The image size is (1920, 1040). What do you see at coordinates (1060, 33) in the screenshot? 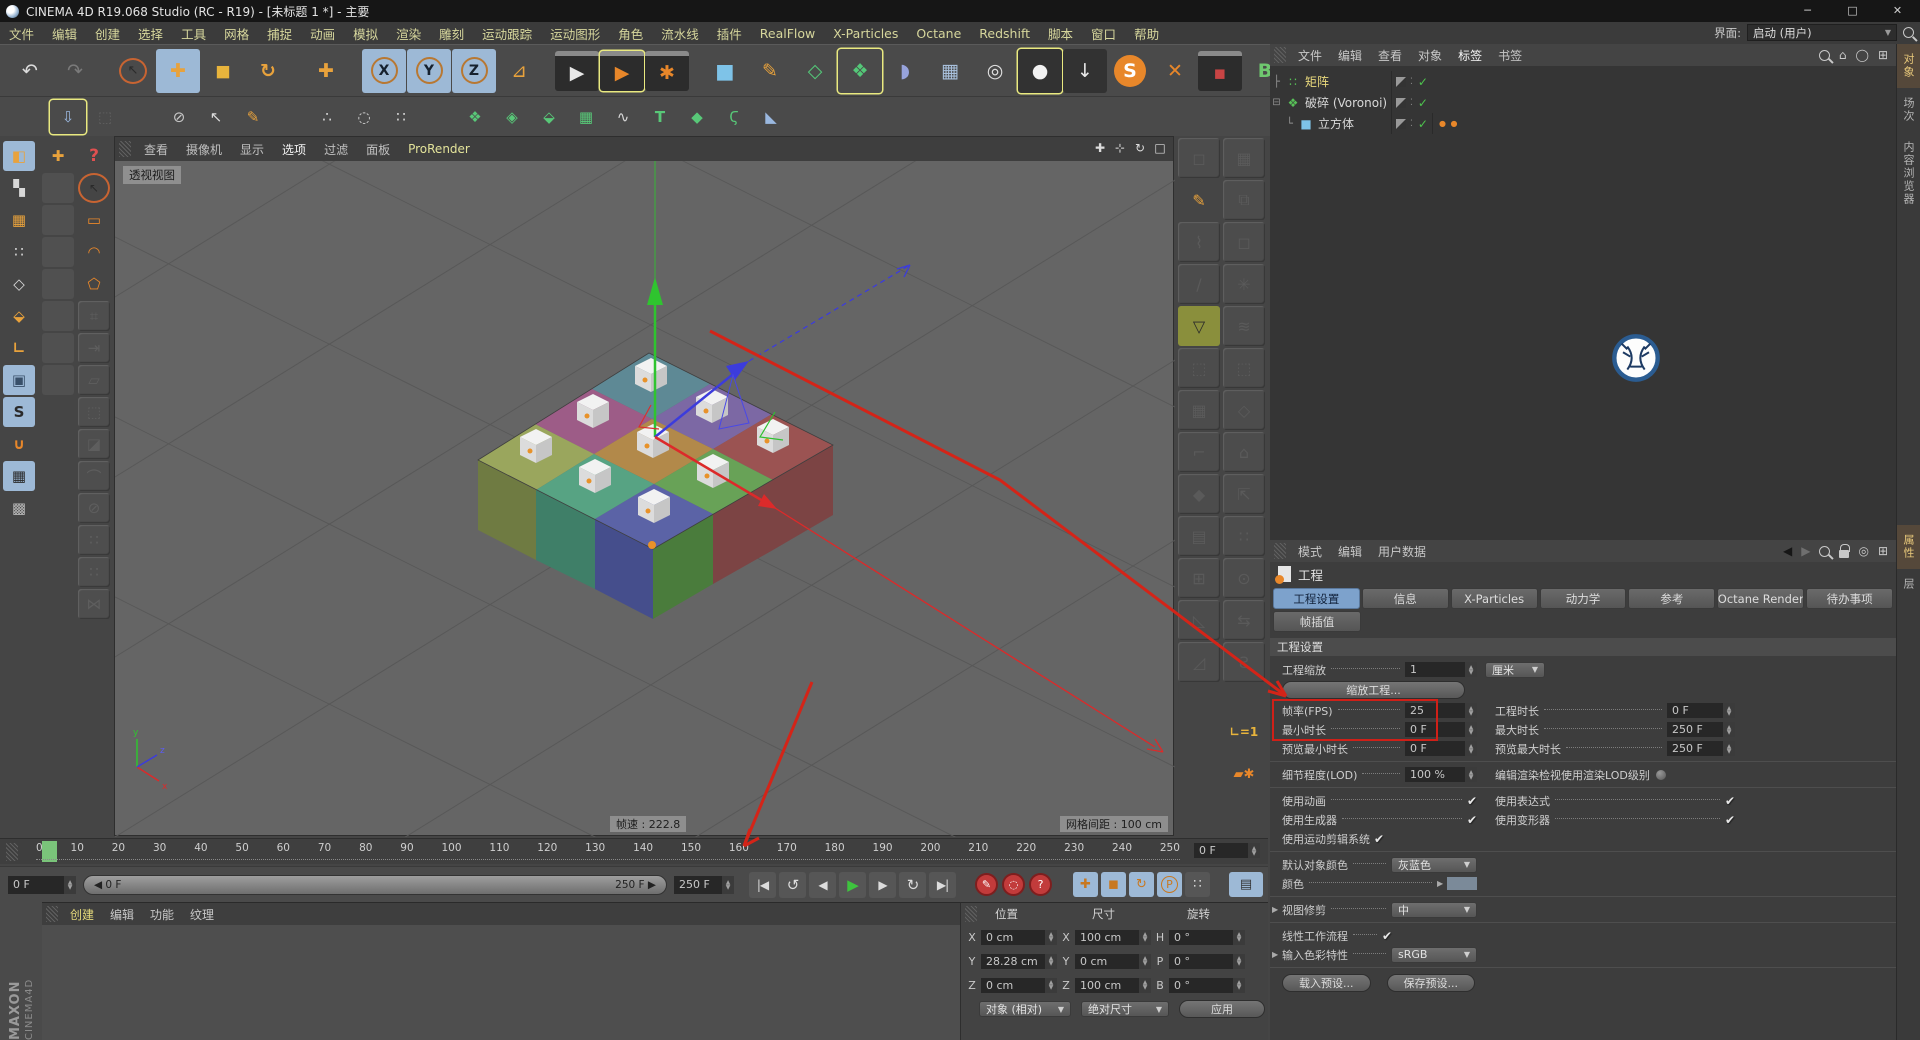
I see `menu-item: 脚本` at bounding box center [1060, 33].